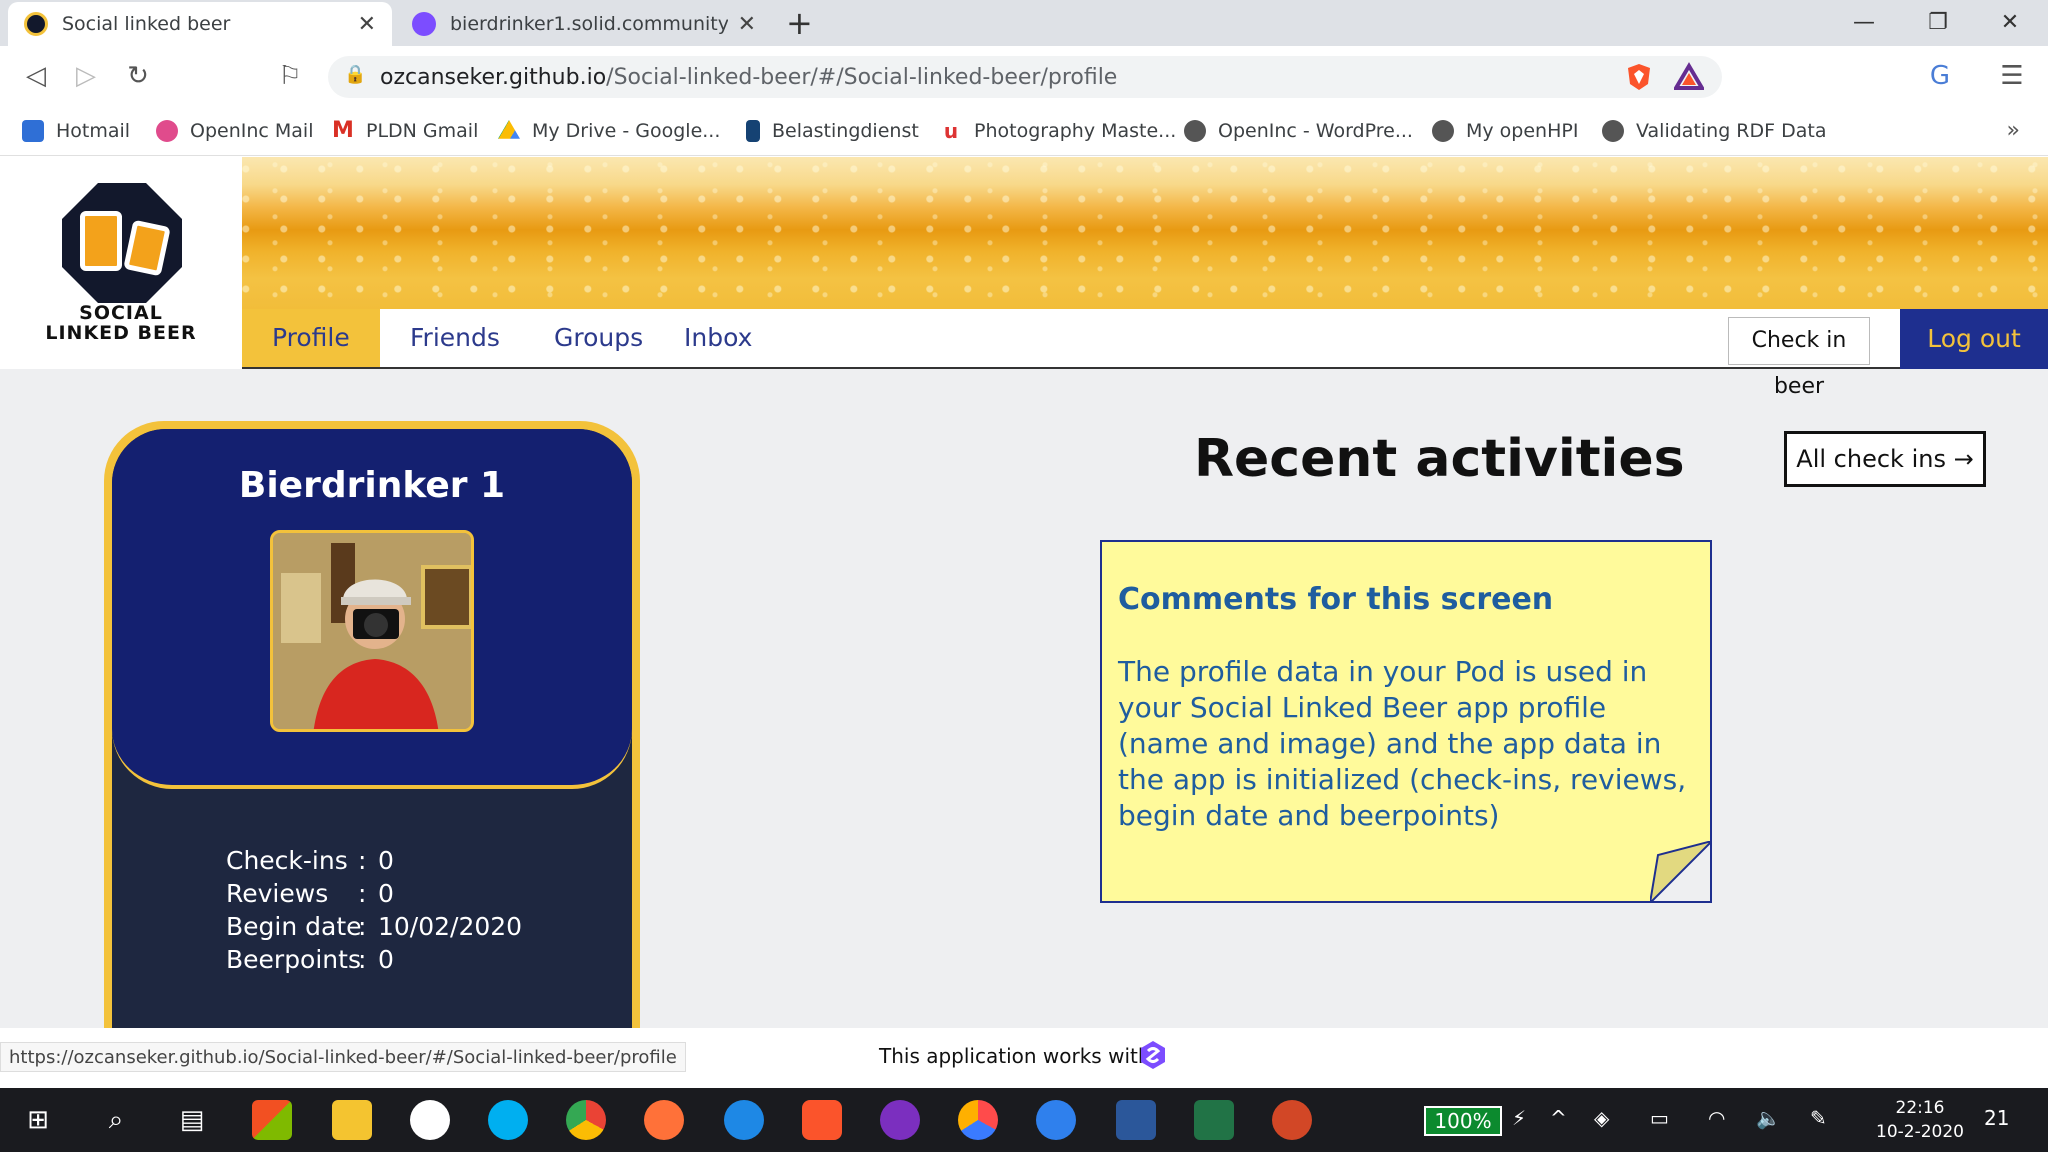 Image resolution: width=2048 pixels, height=1152 pixels. Describe the element at coordinates (310, 959) in the screenshot. I see `stat-row-beerpoints: Beerpoints: 0` at that location.